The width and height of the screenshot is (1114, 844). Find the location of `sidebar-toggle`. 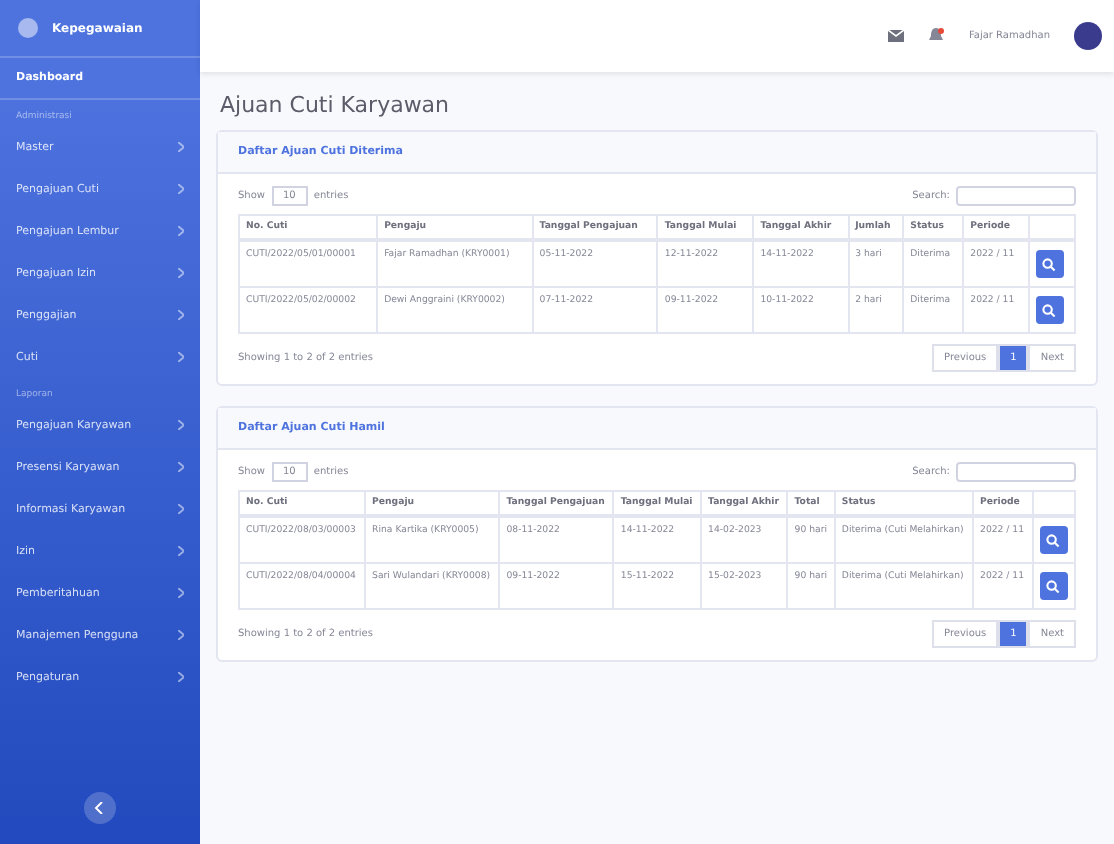

sidebar-toggle is located at coordinates (100, 808).